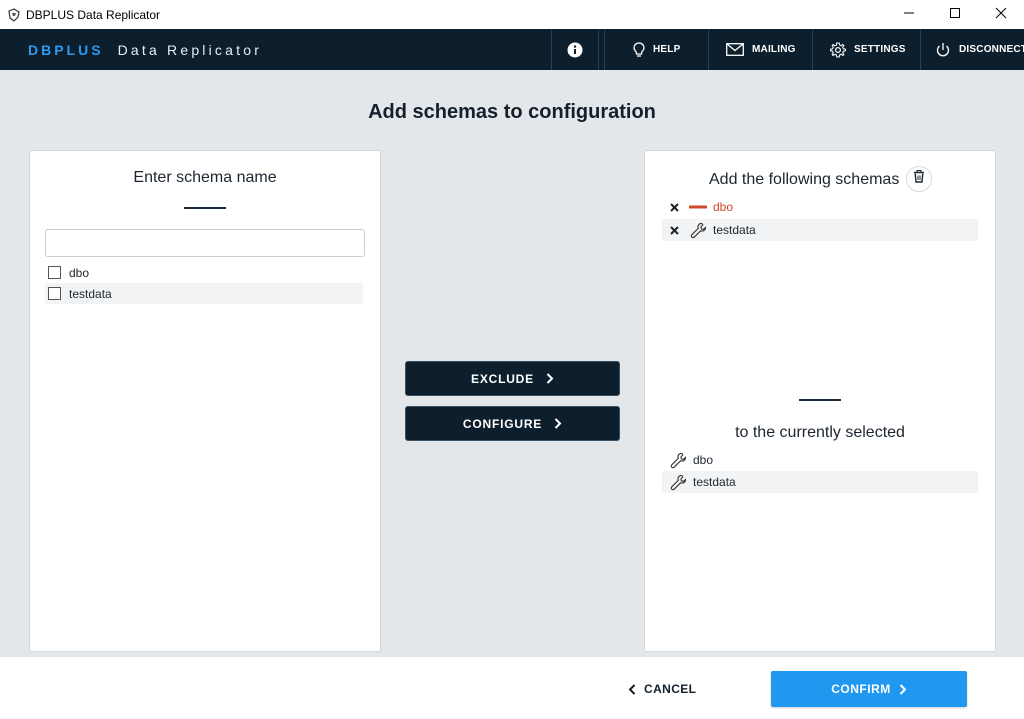 The width and height of the screenshot is (1024, 719). What do you see at coordinates (14, 15) in the screenshot?
I see `dbplus-logo-icon` at bounding box center [14, 15].